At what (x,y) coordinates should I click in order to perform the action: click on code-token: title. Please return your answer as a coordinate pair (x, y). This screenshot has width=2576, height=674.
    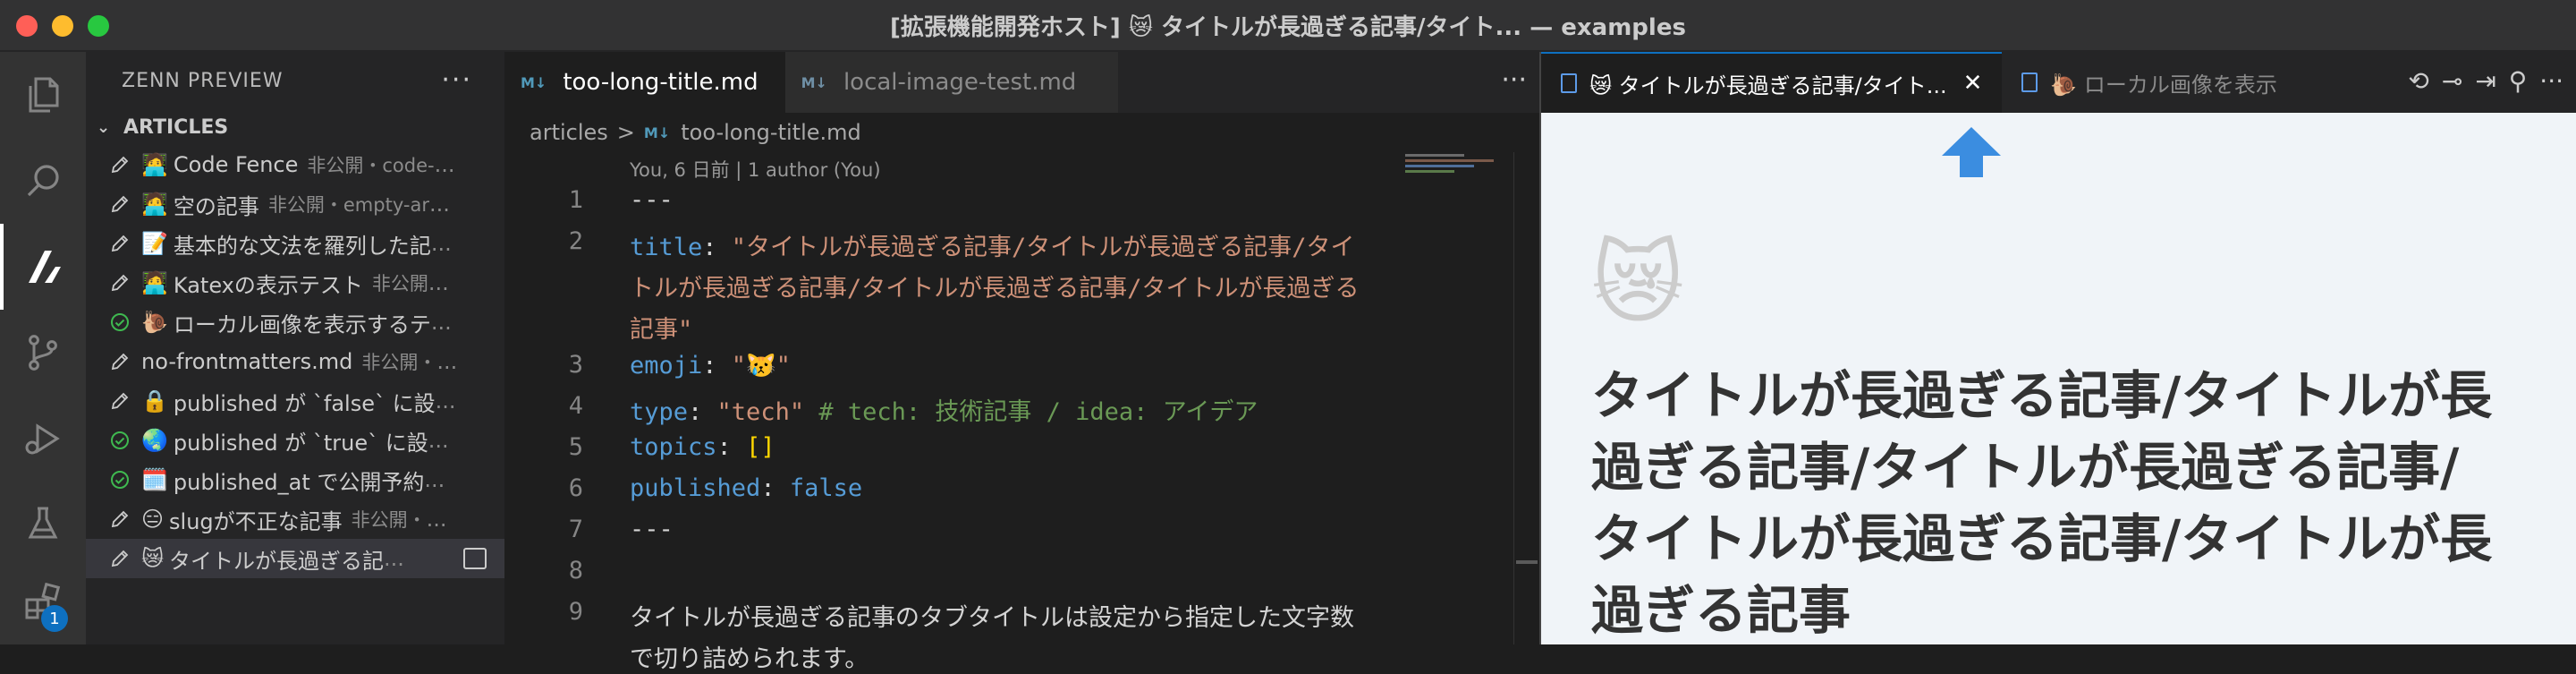
    Looking at the image, I should click on (666, 247).